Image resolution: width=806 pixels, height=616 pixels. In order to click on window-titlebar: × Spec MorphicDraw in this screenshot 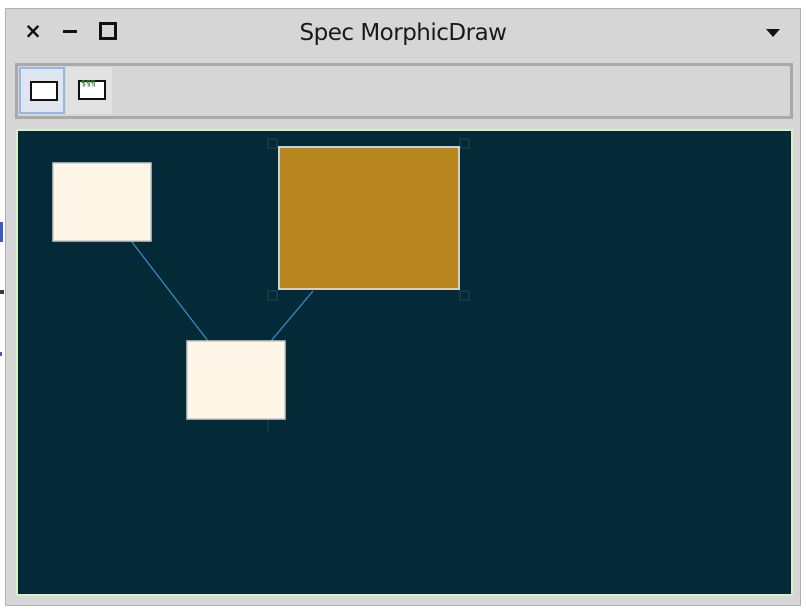, I will do `click(403, 34)`.